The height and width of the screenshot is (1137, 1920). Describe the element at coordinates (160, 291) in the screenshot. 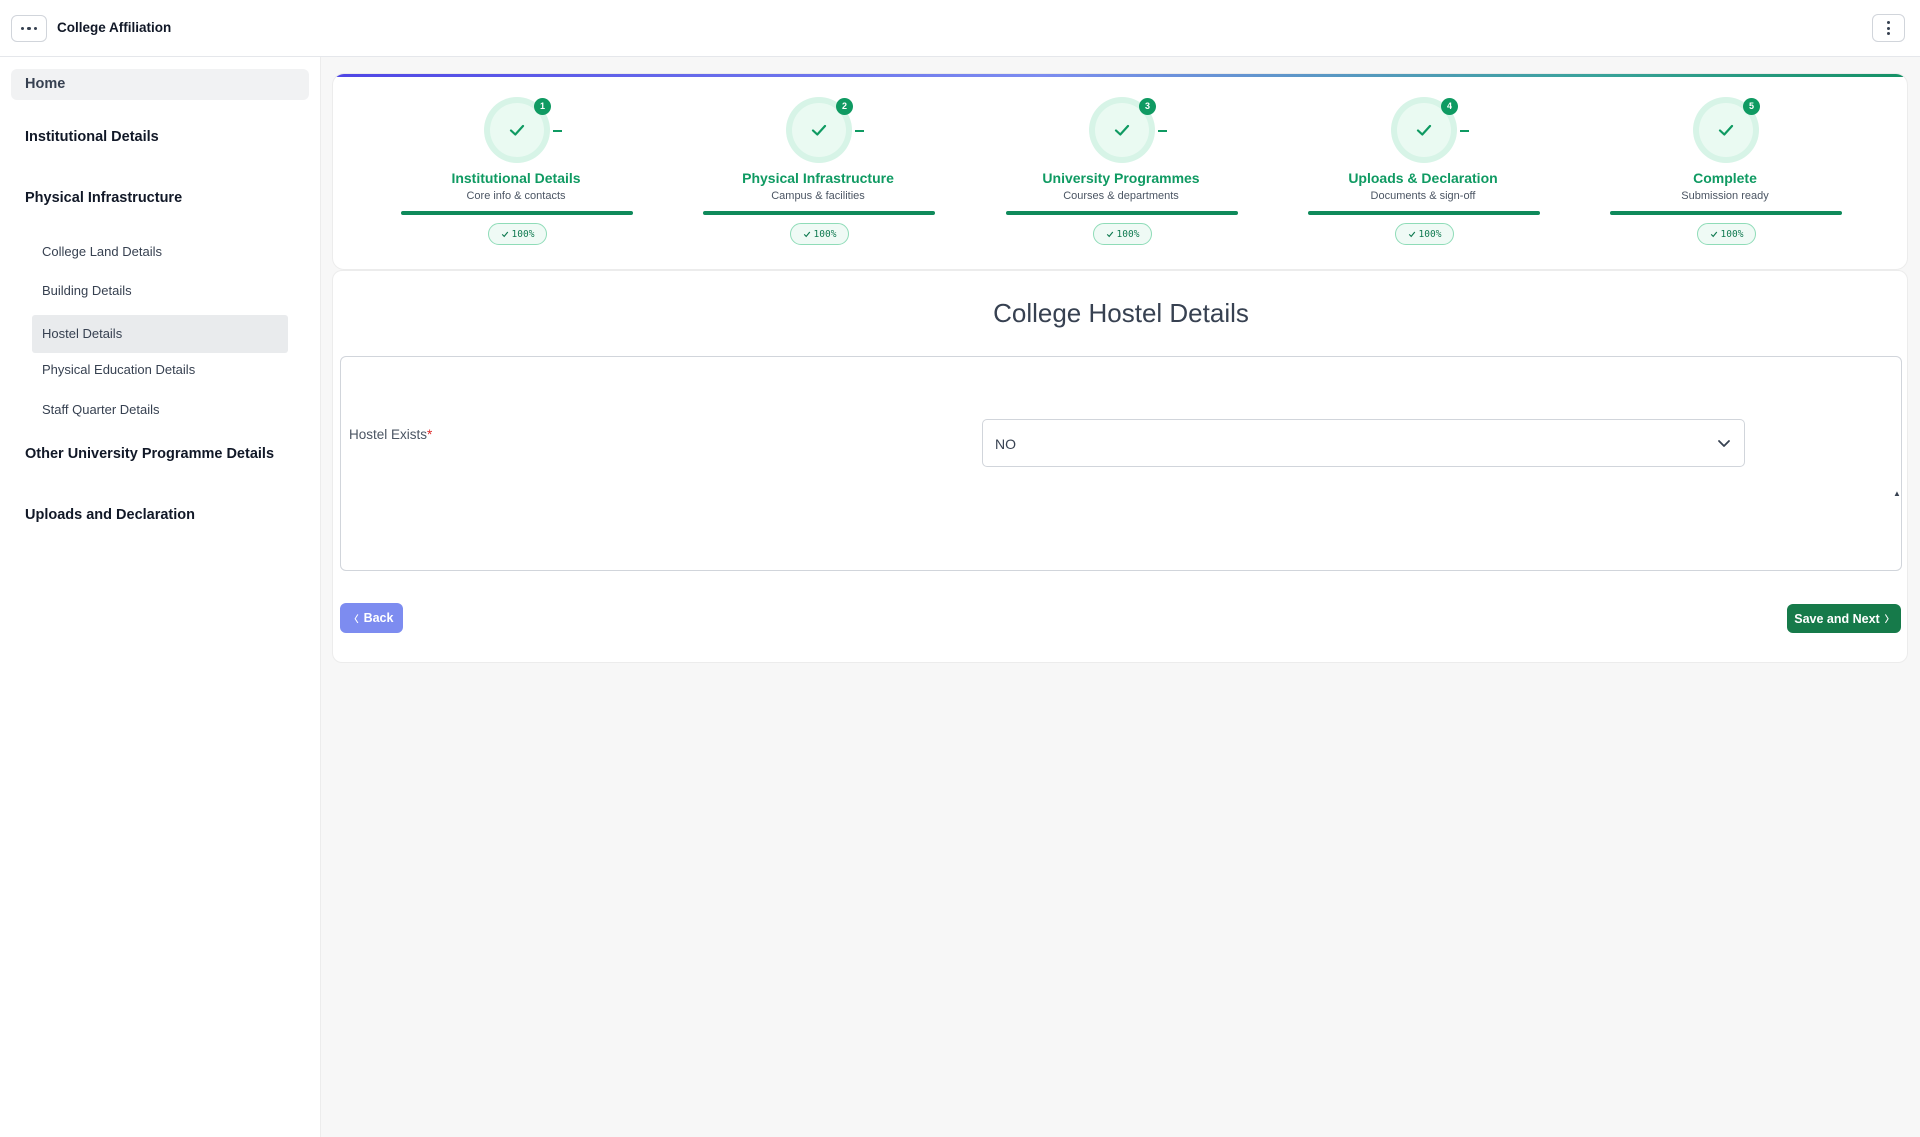

I see `sidebar-item-building-details: Building Details` at that location.